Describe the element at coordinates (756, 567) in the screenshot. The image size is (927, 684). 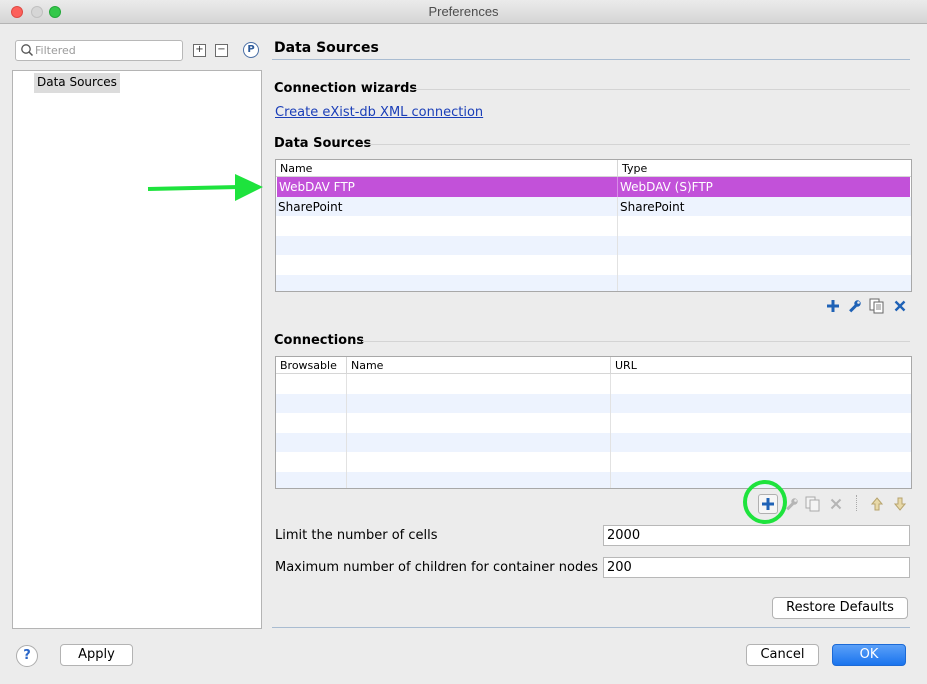
I see `max-children-input` at that location.